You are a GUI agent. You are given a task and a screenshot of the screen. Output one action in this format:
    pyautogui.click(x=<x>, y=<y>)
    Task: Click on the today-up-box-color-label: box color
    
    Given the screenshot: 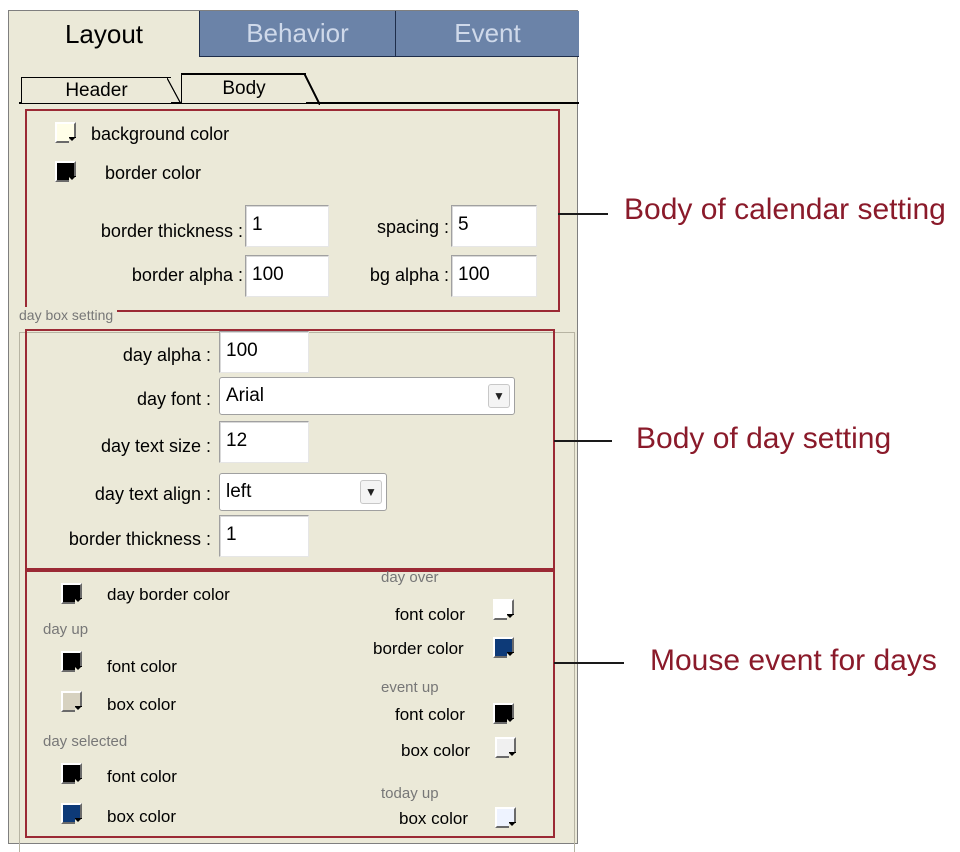 What is the action you would take?
    pyautogui.click(x=433, y=818)
    